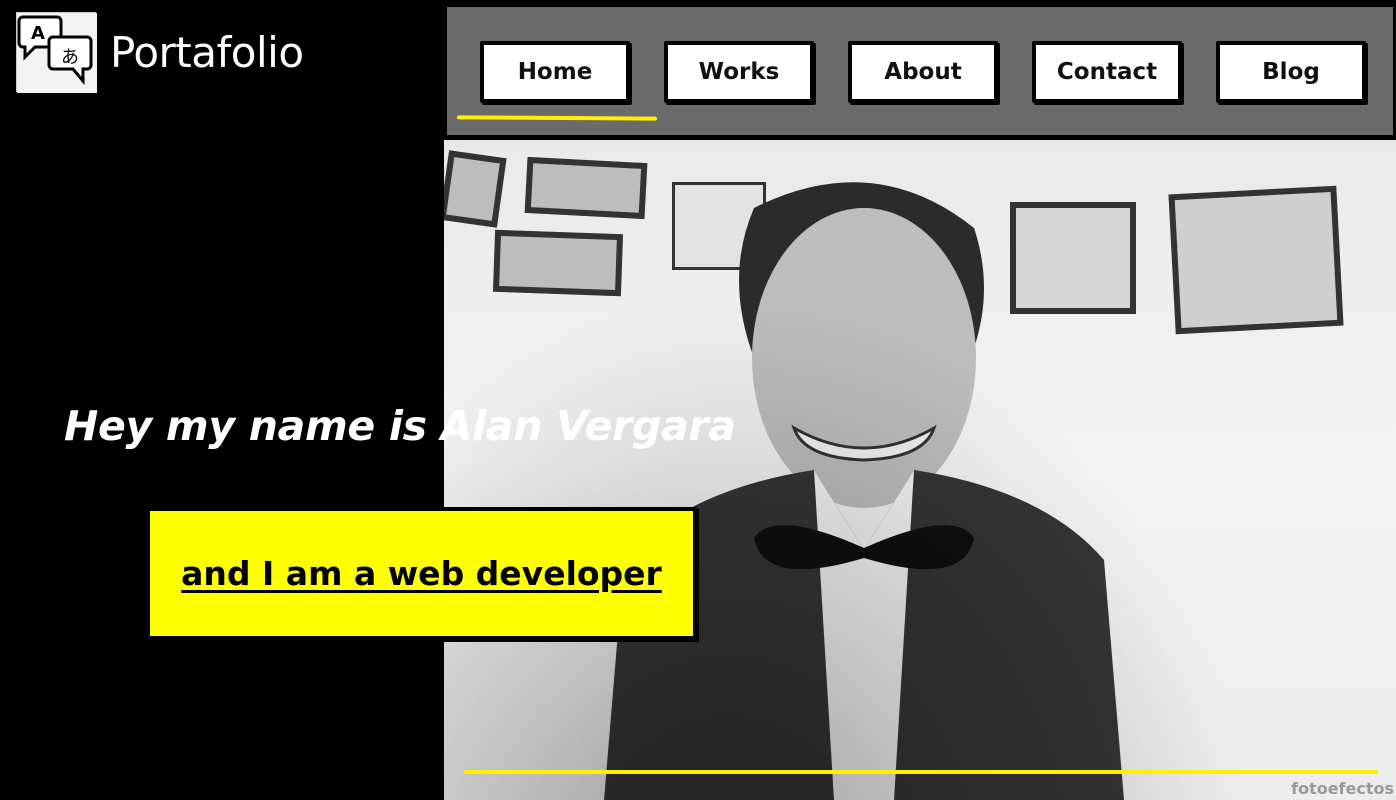  I want to click on brand: A あ Portafolio, so click(160, 52).